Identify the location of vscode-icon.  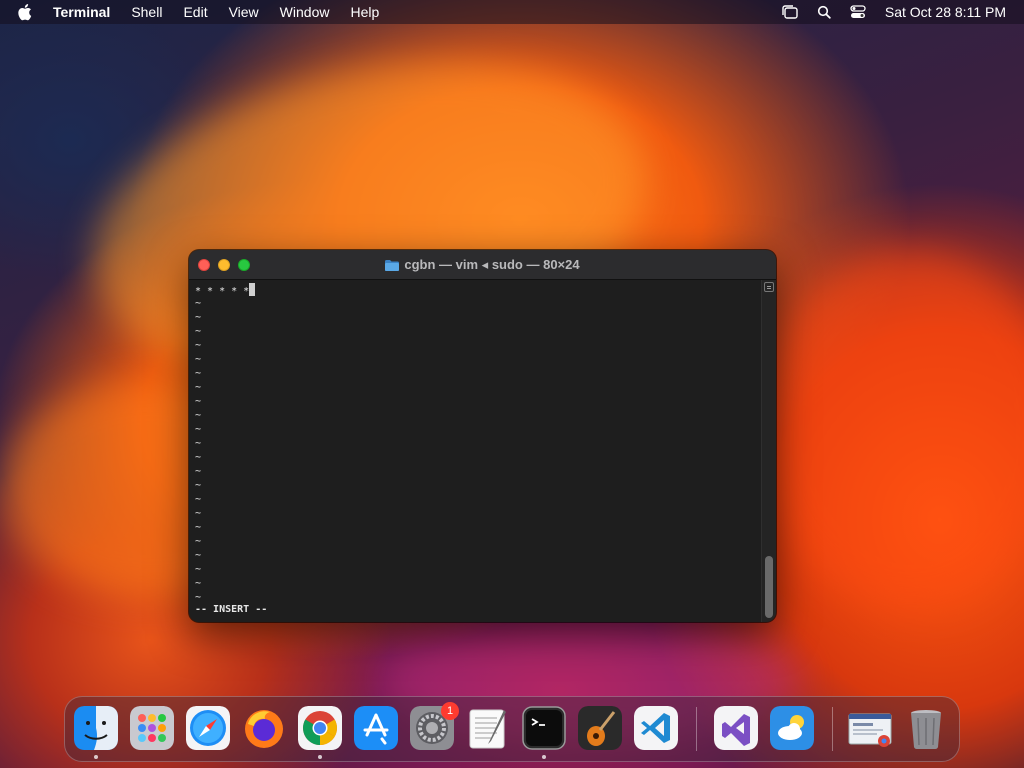
(656, 728).